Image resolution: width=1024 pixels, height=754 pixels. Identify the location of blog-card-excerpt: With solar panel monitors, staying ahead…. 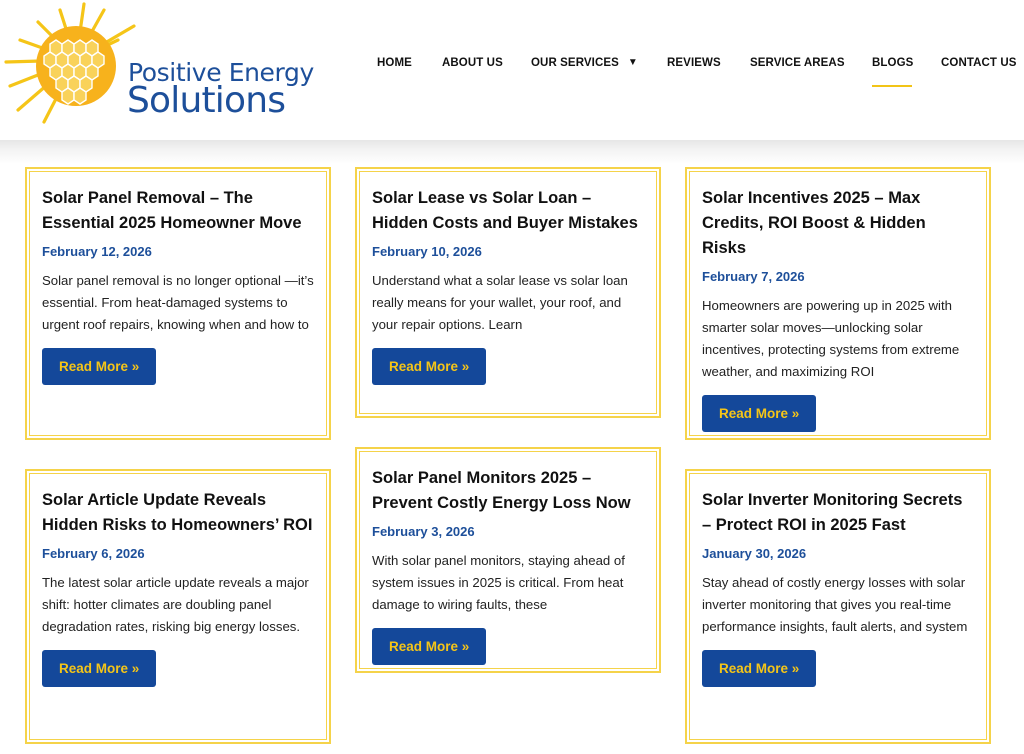
(498, 582).